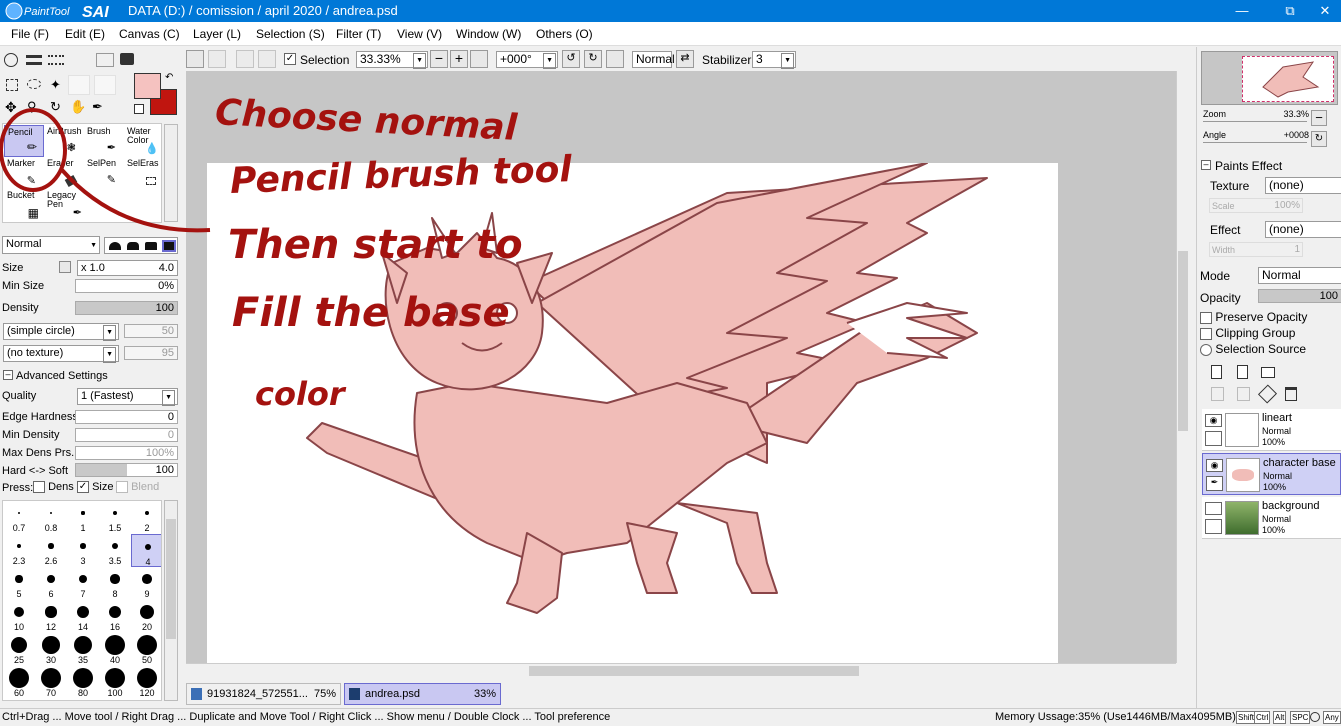 Image resolution: width=1341 pixels, height=726 pixels. I want to click on rect-select-icon, so click(12, 85).